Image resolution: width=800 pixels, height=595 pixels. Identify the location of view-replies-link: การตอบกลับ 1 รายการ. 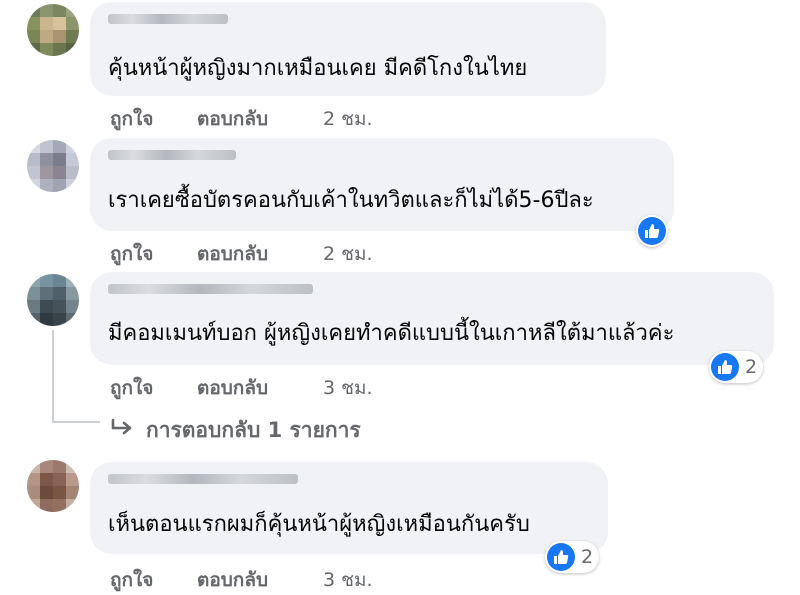
(235, 430).